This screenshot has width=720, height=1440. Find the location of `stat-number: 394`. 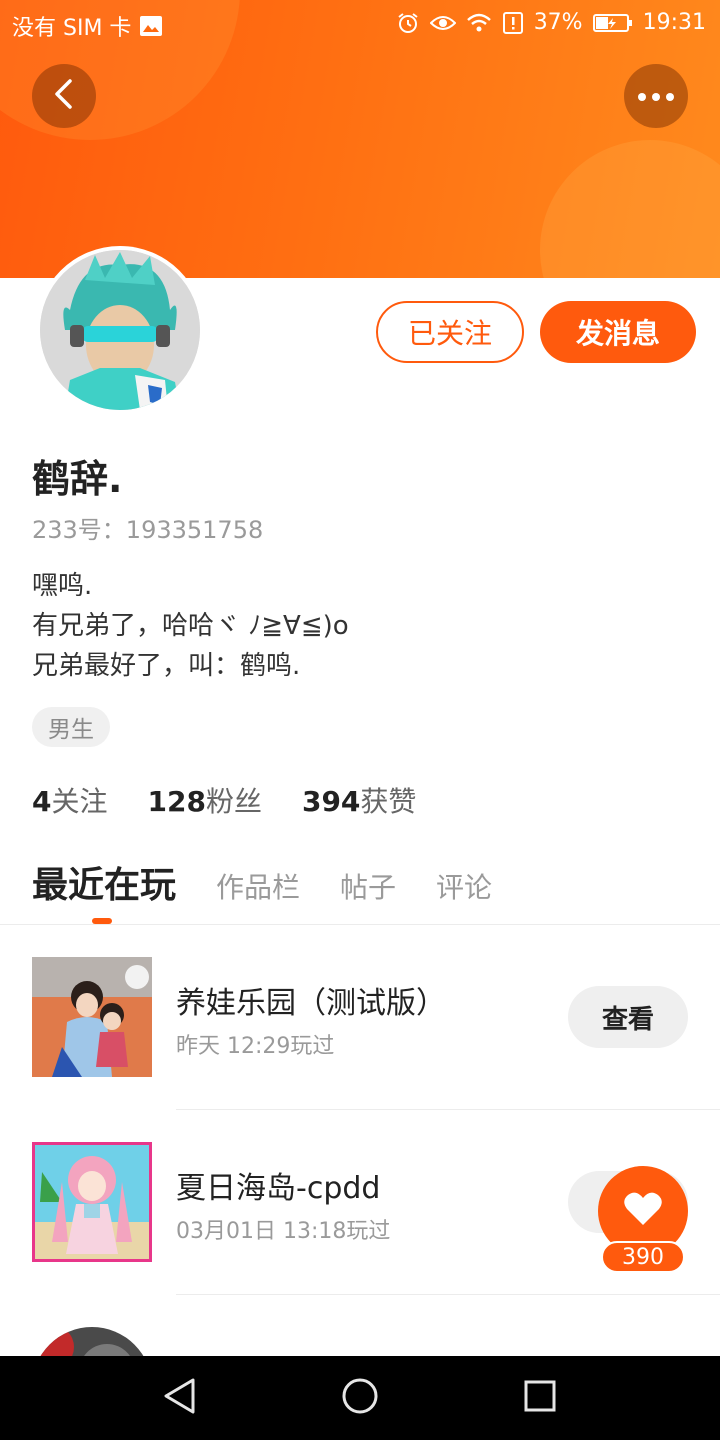

stat-number: 394 is located at coordinates (331, 801).